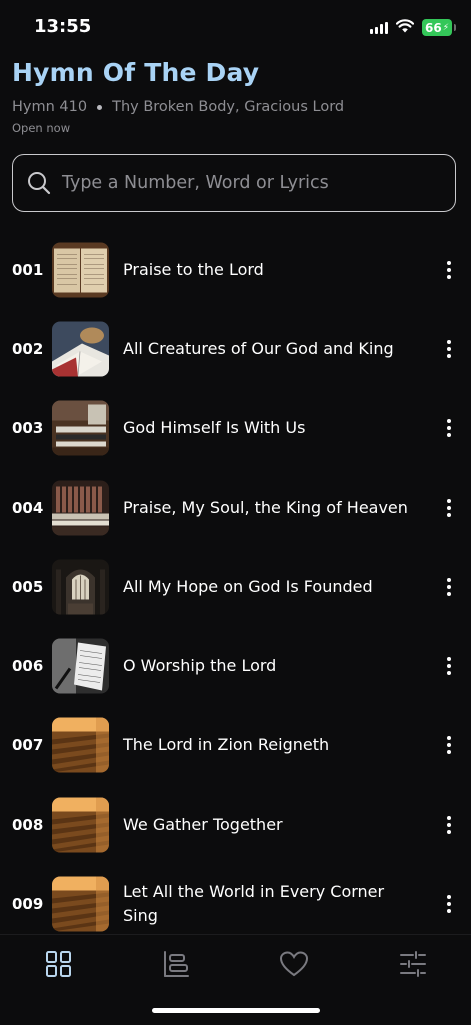 This screenshot has height=1025, width=471. I want to click on hymn-number: 005, so click(28, 586).